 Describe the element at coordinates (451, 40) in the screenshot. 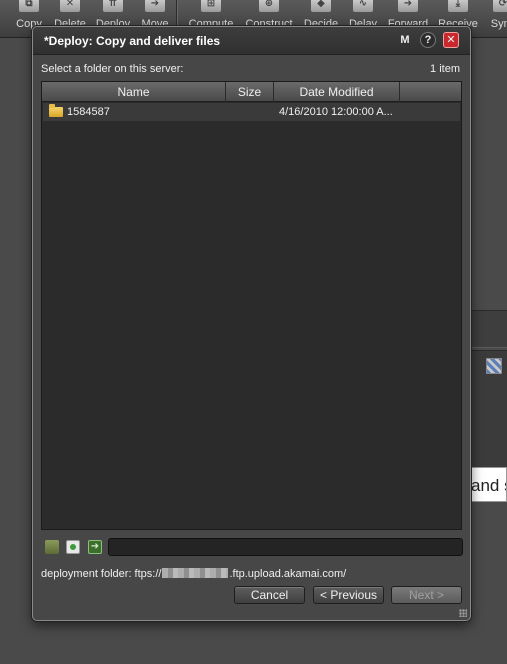

I see `close-icon: ✕` at that location.